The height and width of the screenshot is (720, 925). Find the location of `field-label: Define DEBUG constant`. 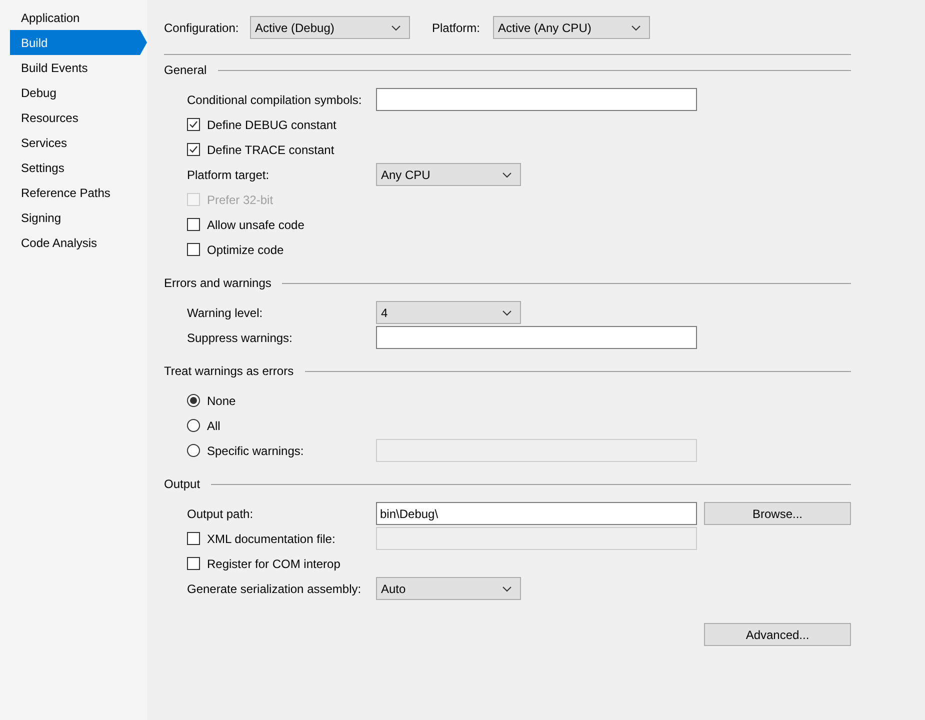

field-label: Define DEBUG constant is located at coordinates (271, 125).